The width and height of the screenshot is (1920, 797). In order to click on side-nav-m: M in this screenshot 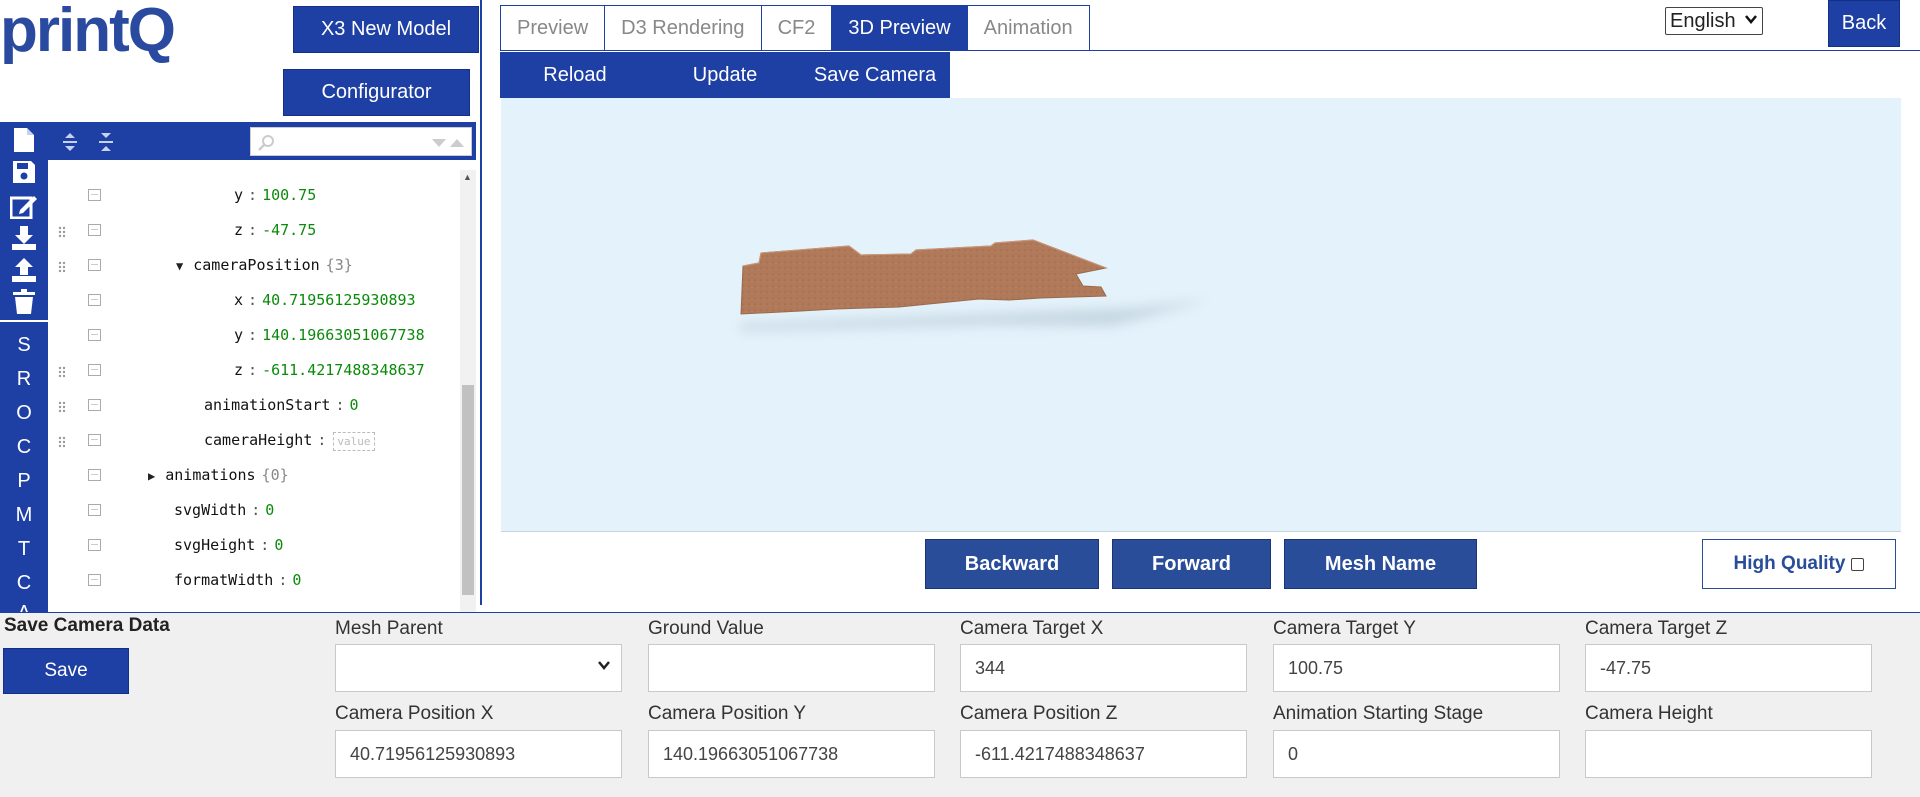, I will do `click(24, 515)`.